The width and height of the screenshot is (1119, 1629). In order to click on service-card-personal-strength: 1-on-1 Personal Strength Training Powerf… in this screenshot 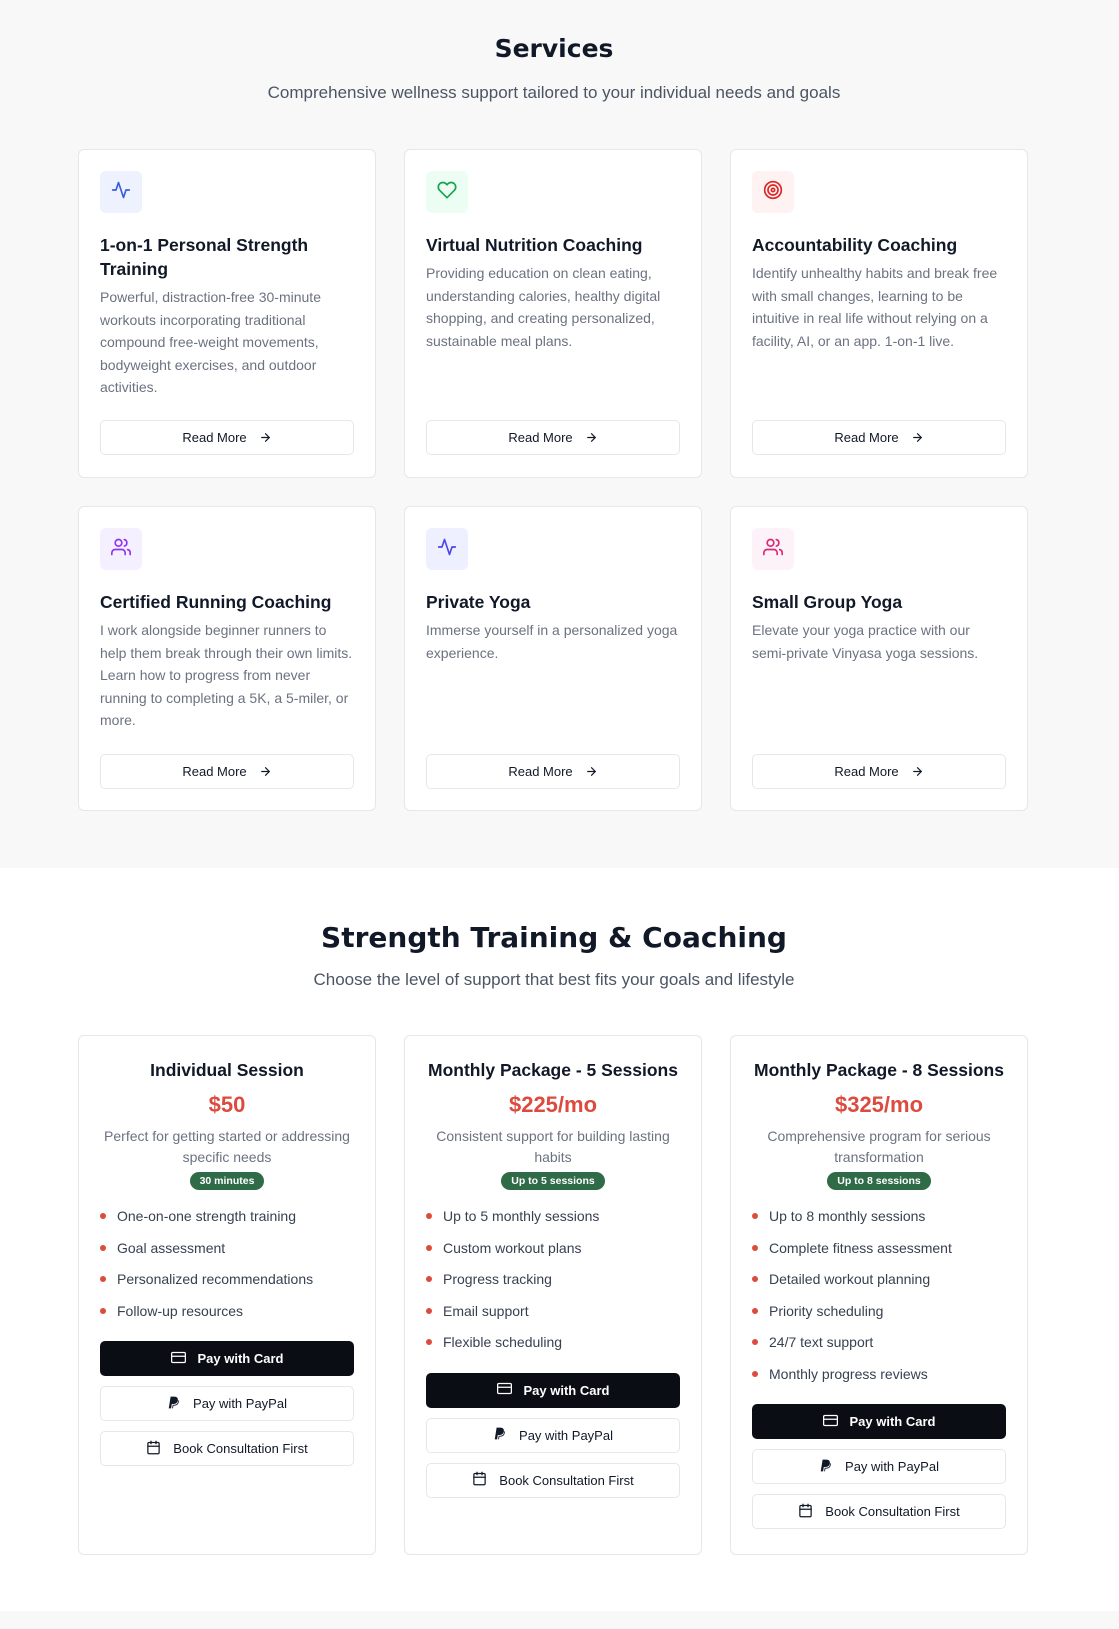, I will do `click(227, 313)`.